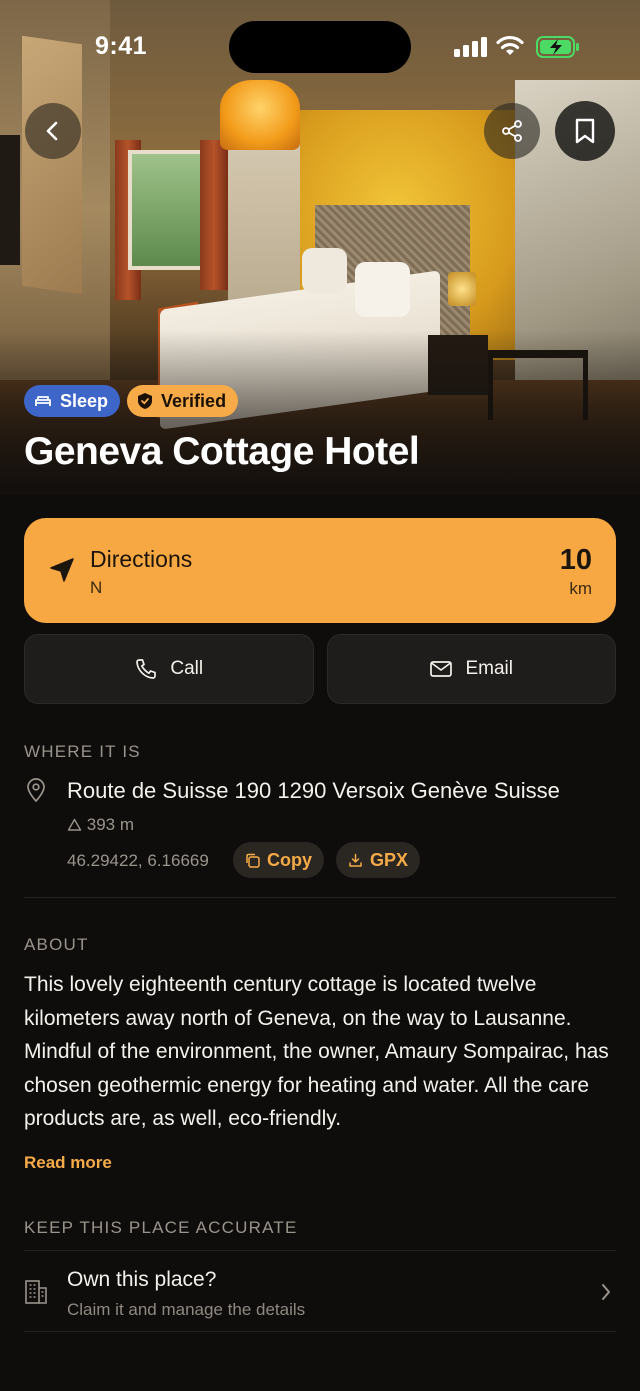  Describe the element at coordinates (121, 46) in the screenshot. I see `status-time: 9:41` at that location.